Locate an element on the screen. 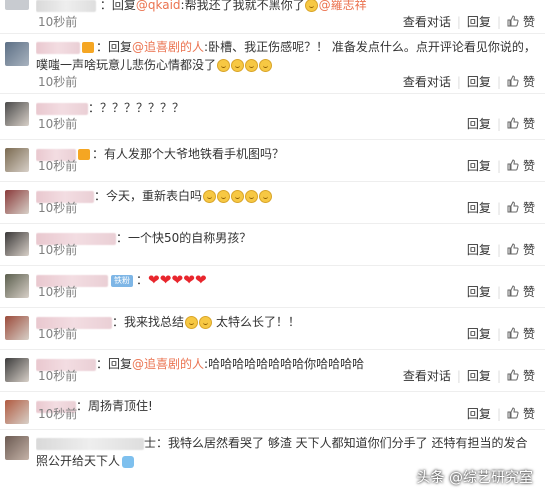 The image size is (545, 493). mention-link: @追喜剧的人 is located at coordinates (168, 47).